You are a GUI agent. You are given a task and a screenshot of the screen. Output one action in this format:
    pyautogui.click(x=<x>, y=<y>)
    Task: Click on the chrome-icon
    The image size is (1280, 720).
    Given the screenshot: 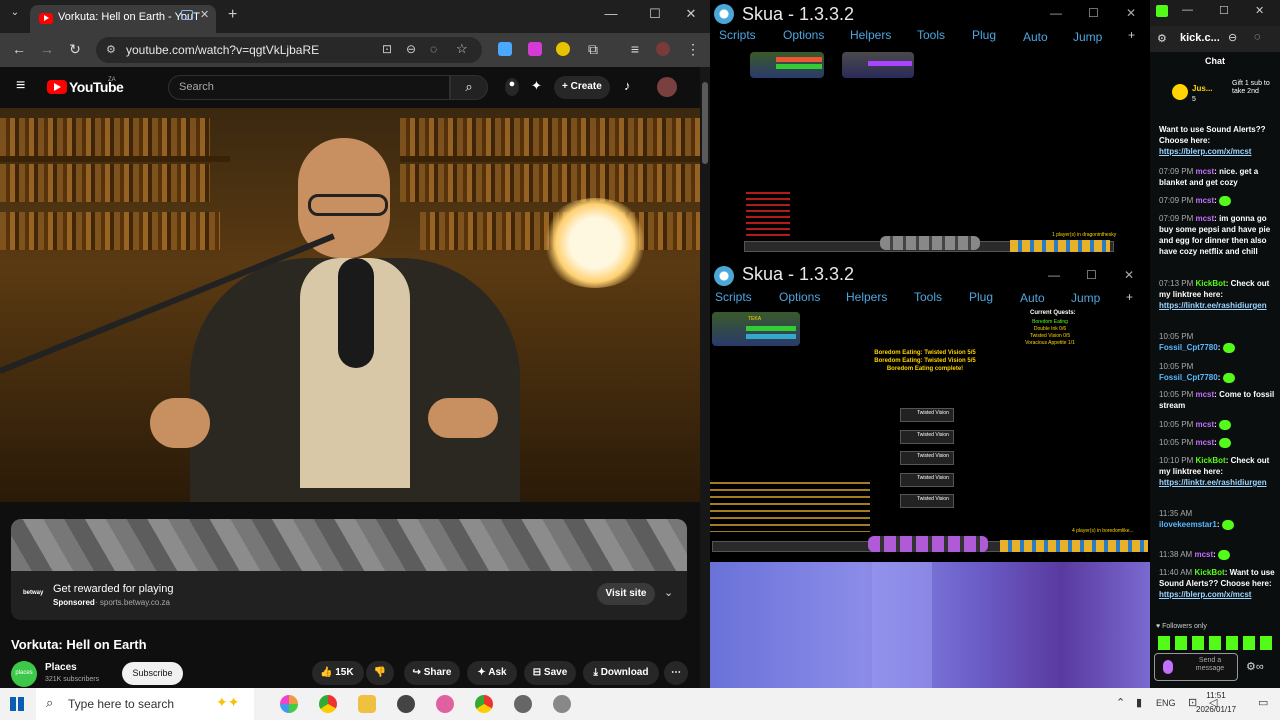 What is the action you would take?
    pyautogui.click(x=484, y=704)
    